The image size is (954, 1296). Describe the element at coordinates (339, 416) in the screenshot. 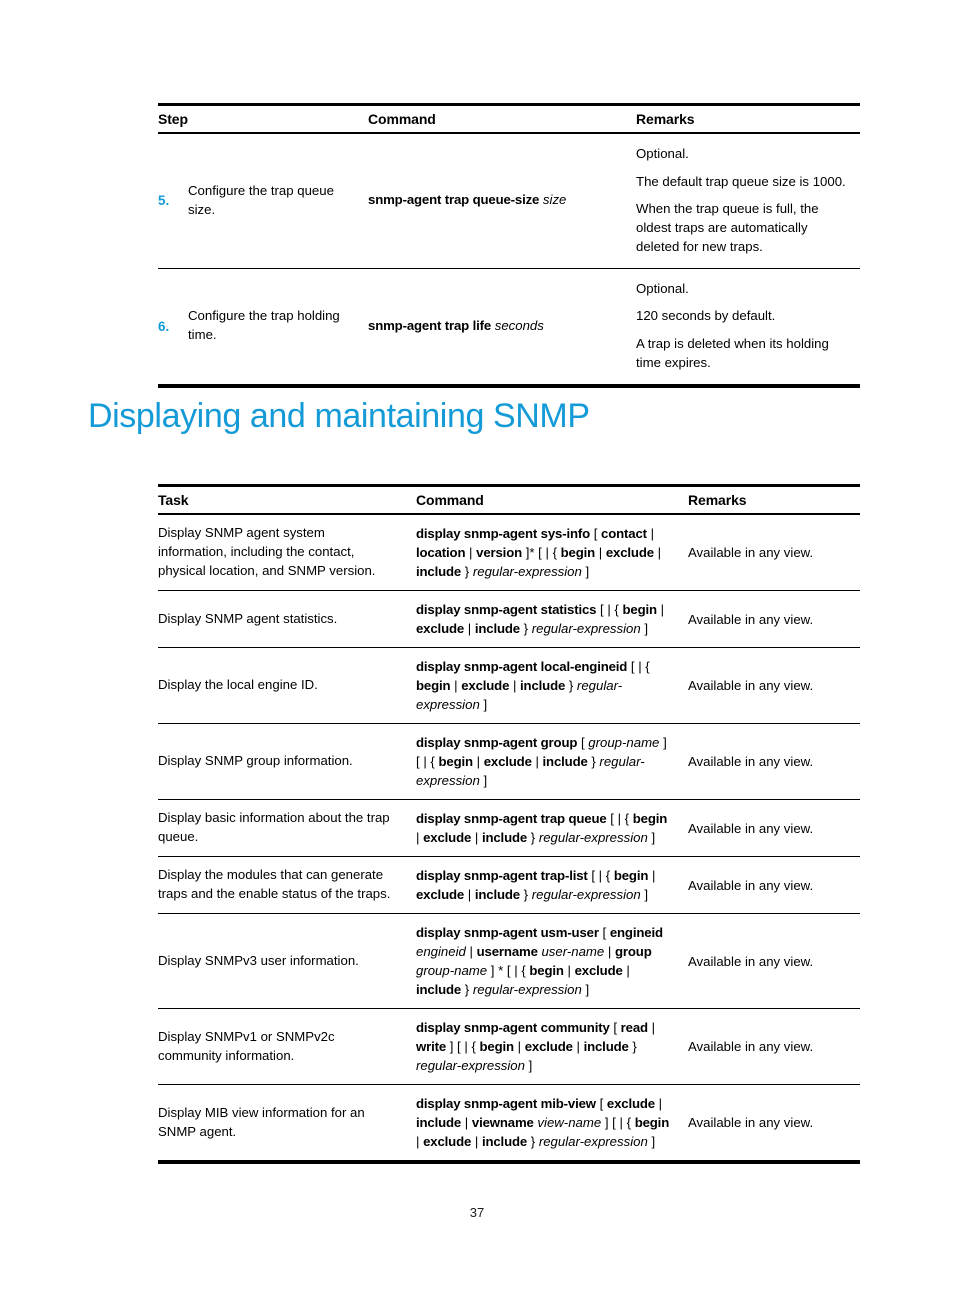

I see `page-title: Displaying and maintaining SNMP` at that location.